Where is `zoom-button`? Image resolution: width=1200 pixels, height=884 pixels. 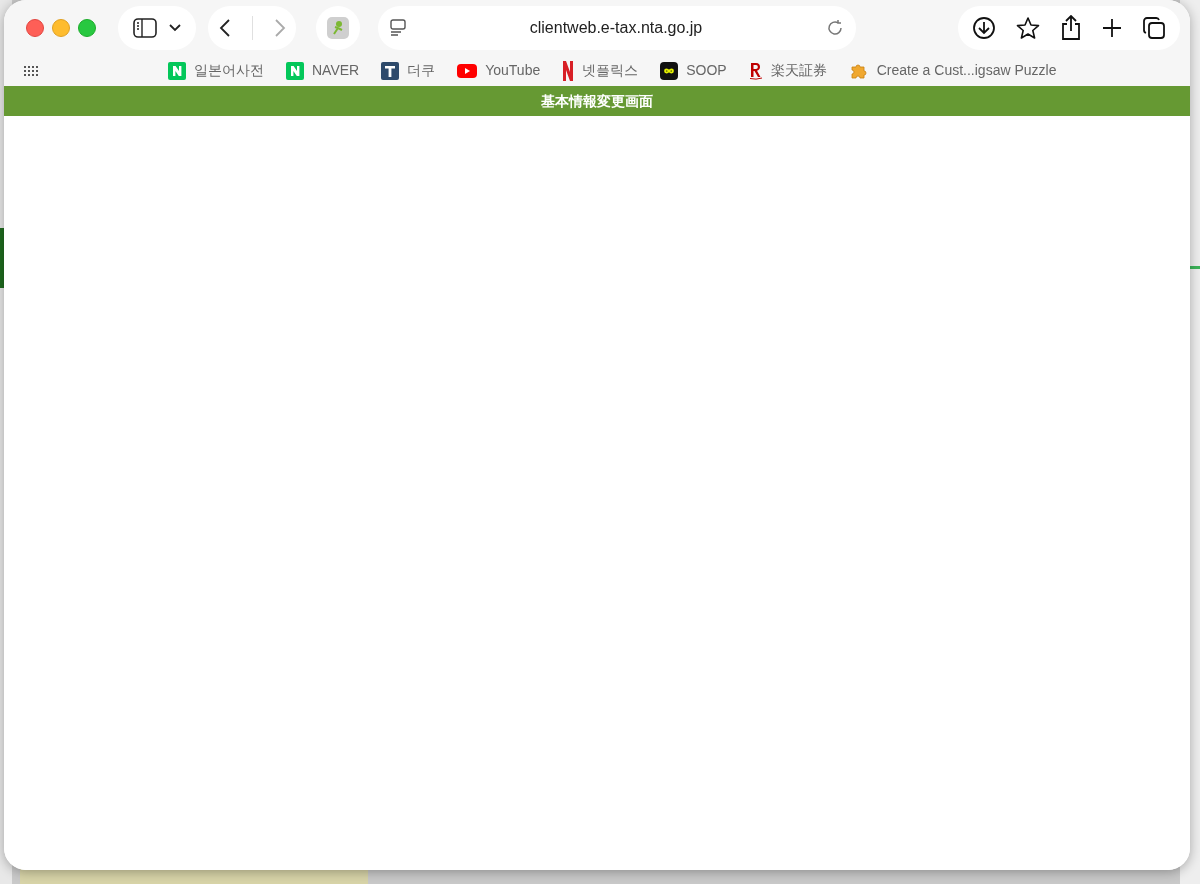 zoom-button is located at coordinates (87, 27).